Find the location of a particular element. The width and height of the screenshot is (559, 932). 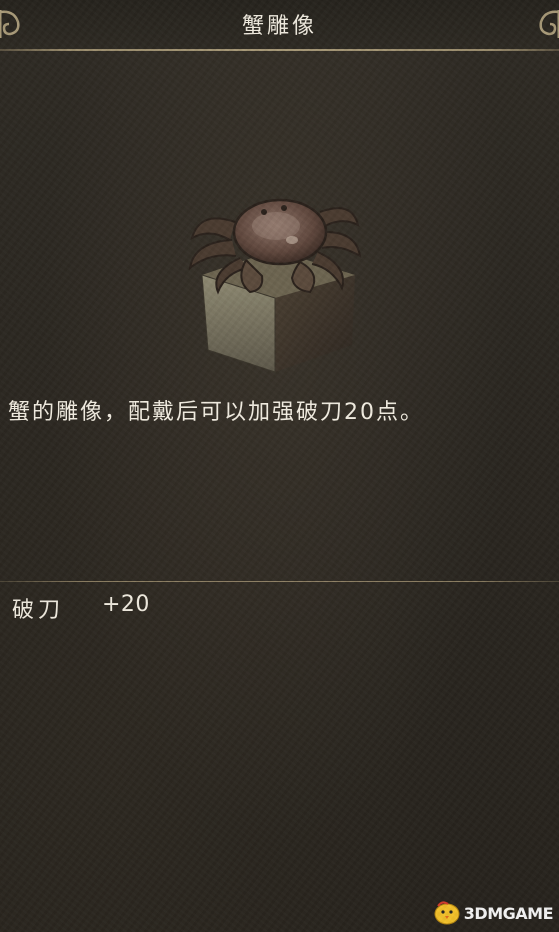

stats-divider is located at coordinates (279, 581).